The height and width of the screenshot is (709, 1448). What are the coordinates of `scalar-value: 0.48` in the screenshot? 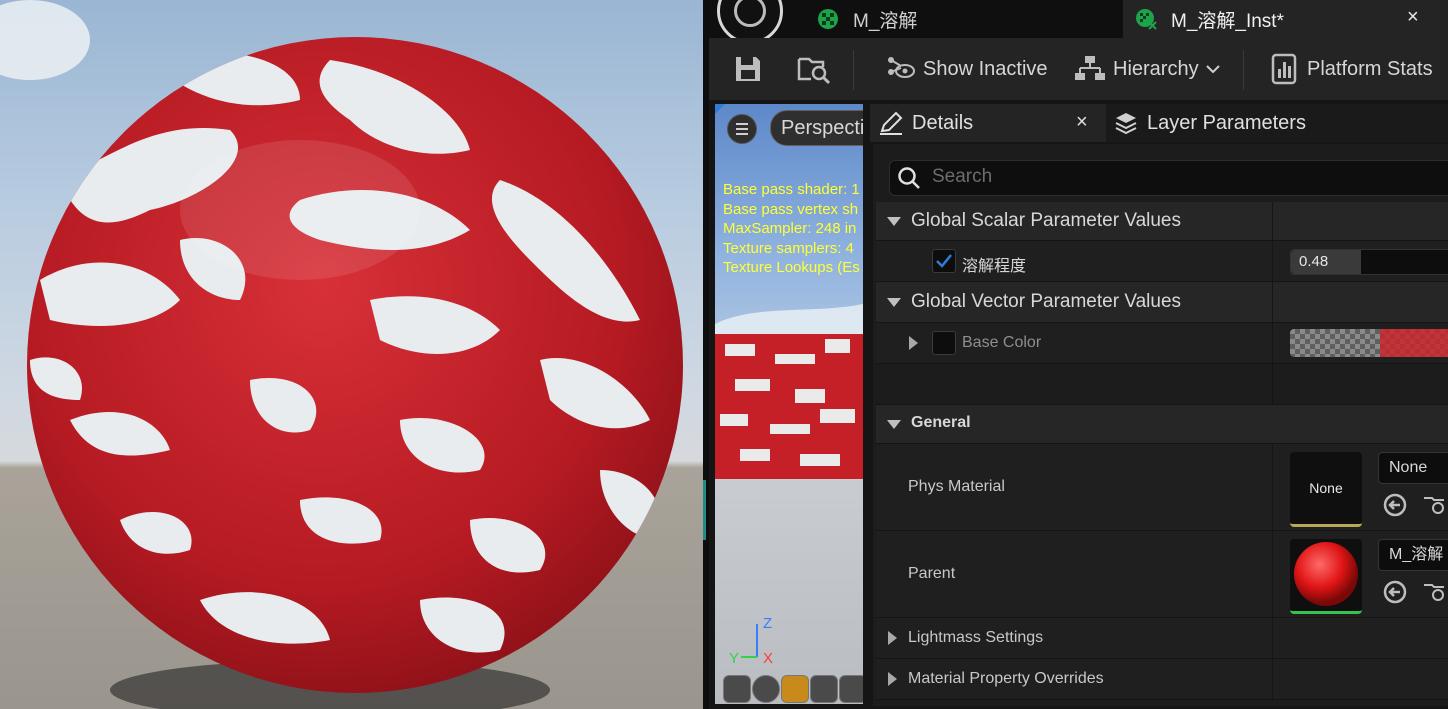 It's located at (1314, 261).